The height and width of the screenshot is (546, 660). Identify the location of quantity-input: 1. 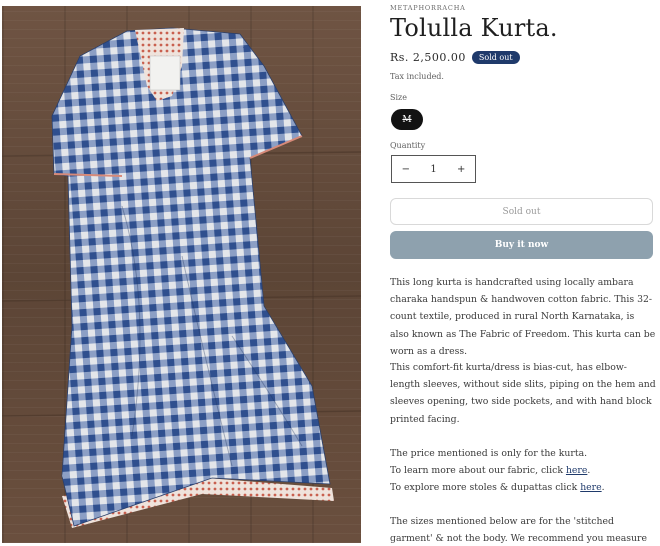
(434, 169).